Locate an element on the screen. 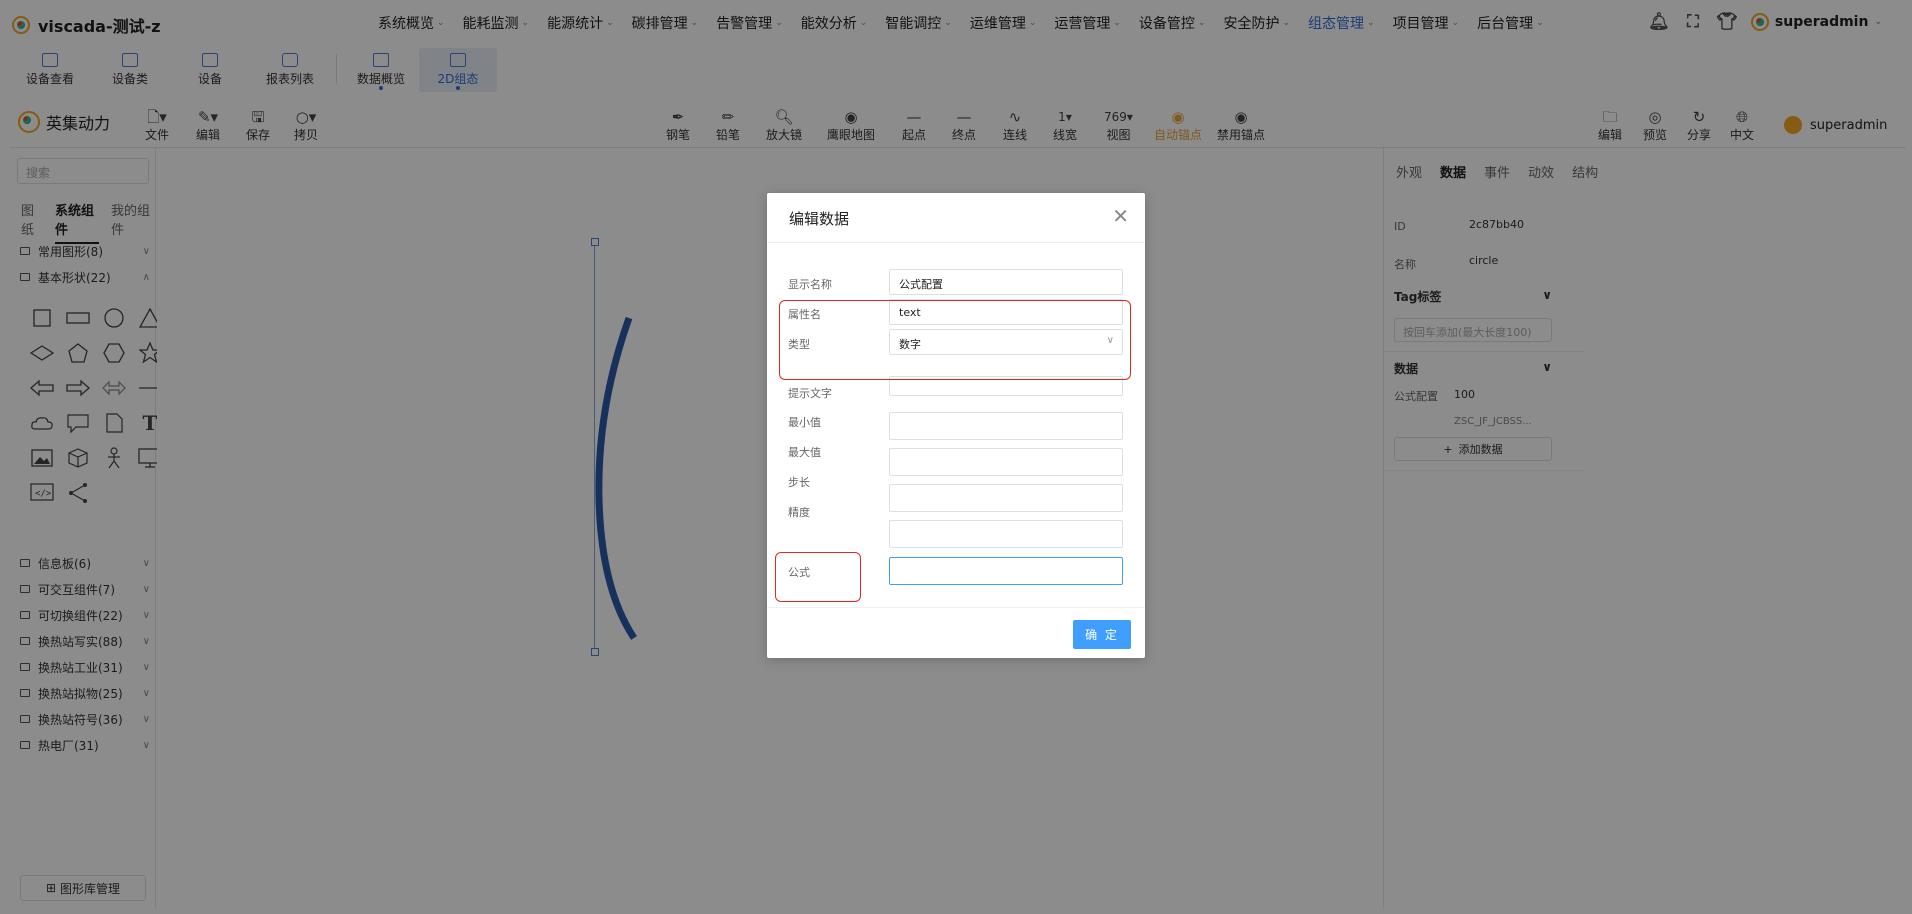 Image resolution: width=1912 pixels, height=914 pixels. display-name-label: 显示名称 is located at coordinates (810, 284).